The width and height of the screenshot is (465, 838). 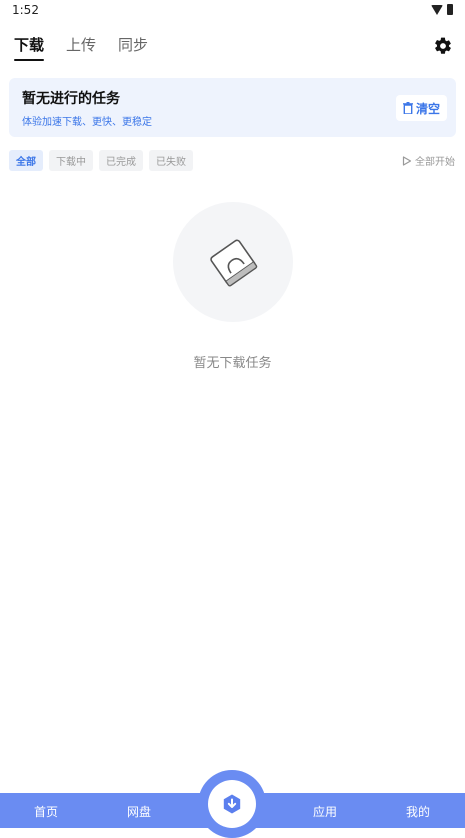 What do you see at coordinates (435, 162) in the screenshot?
I see `start-all-label: 全部开始` at bounding box center [435, 162].